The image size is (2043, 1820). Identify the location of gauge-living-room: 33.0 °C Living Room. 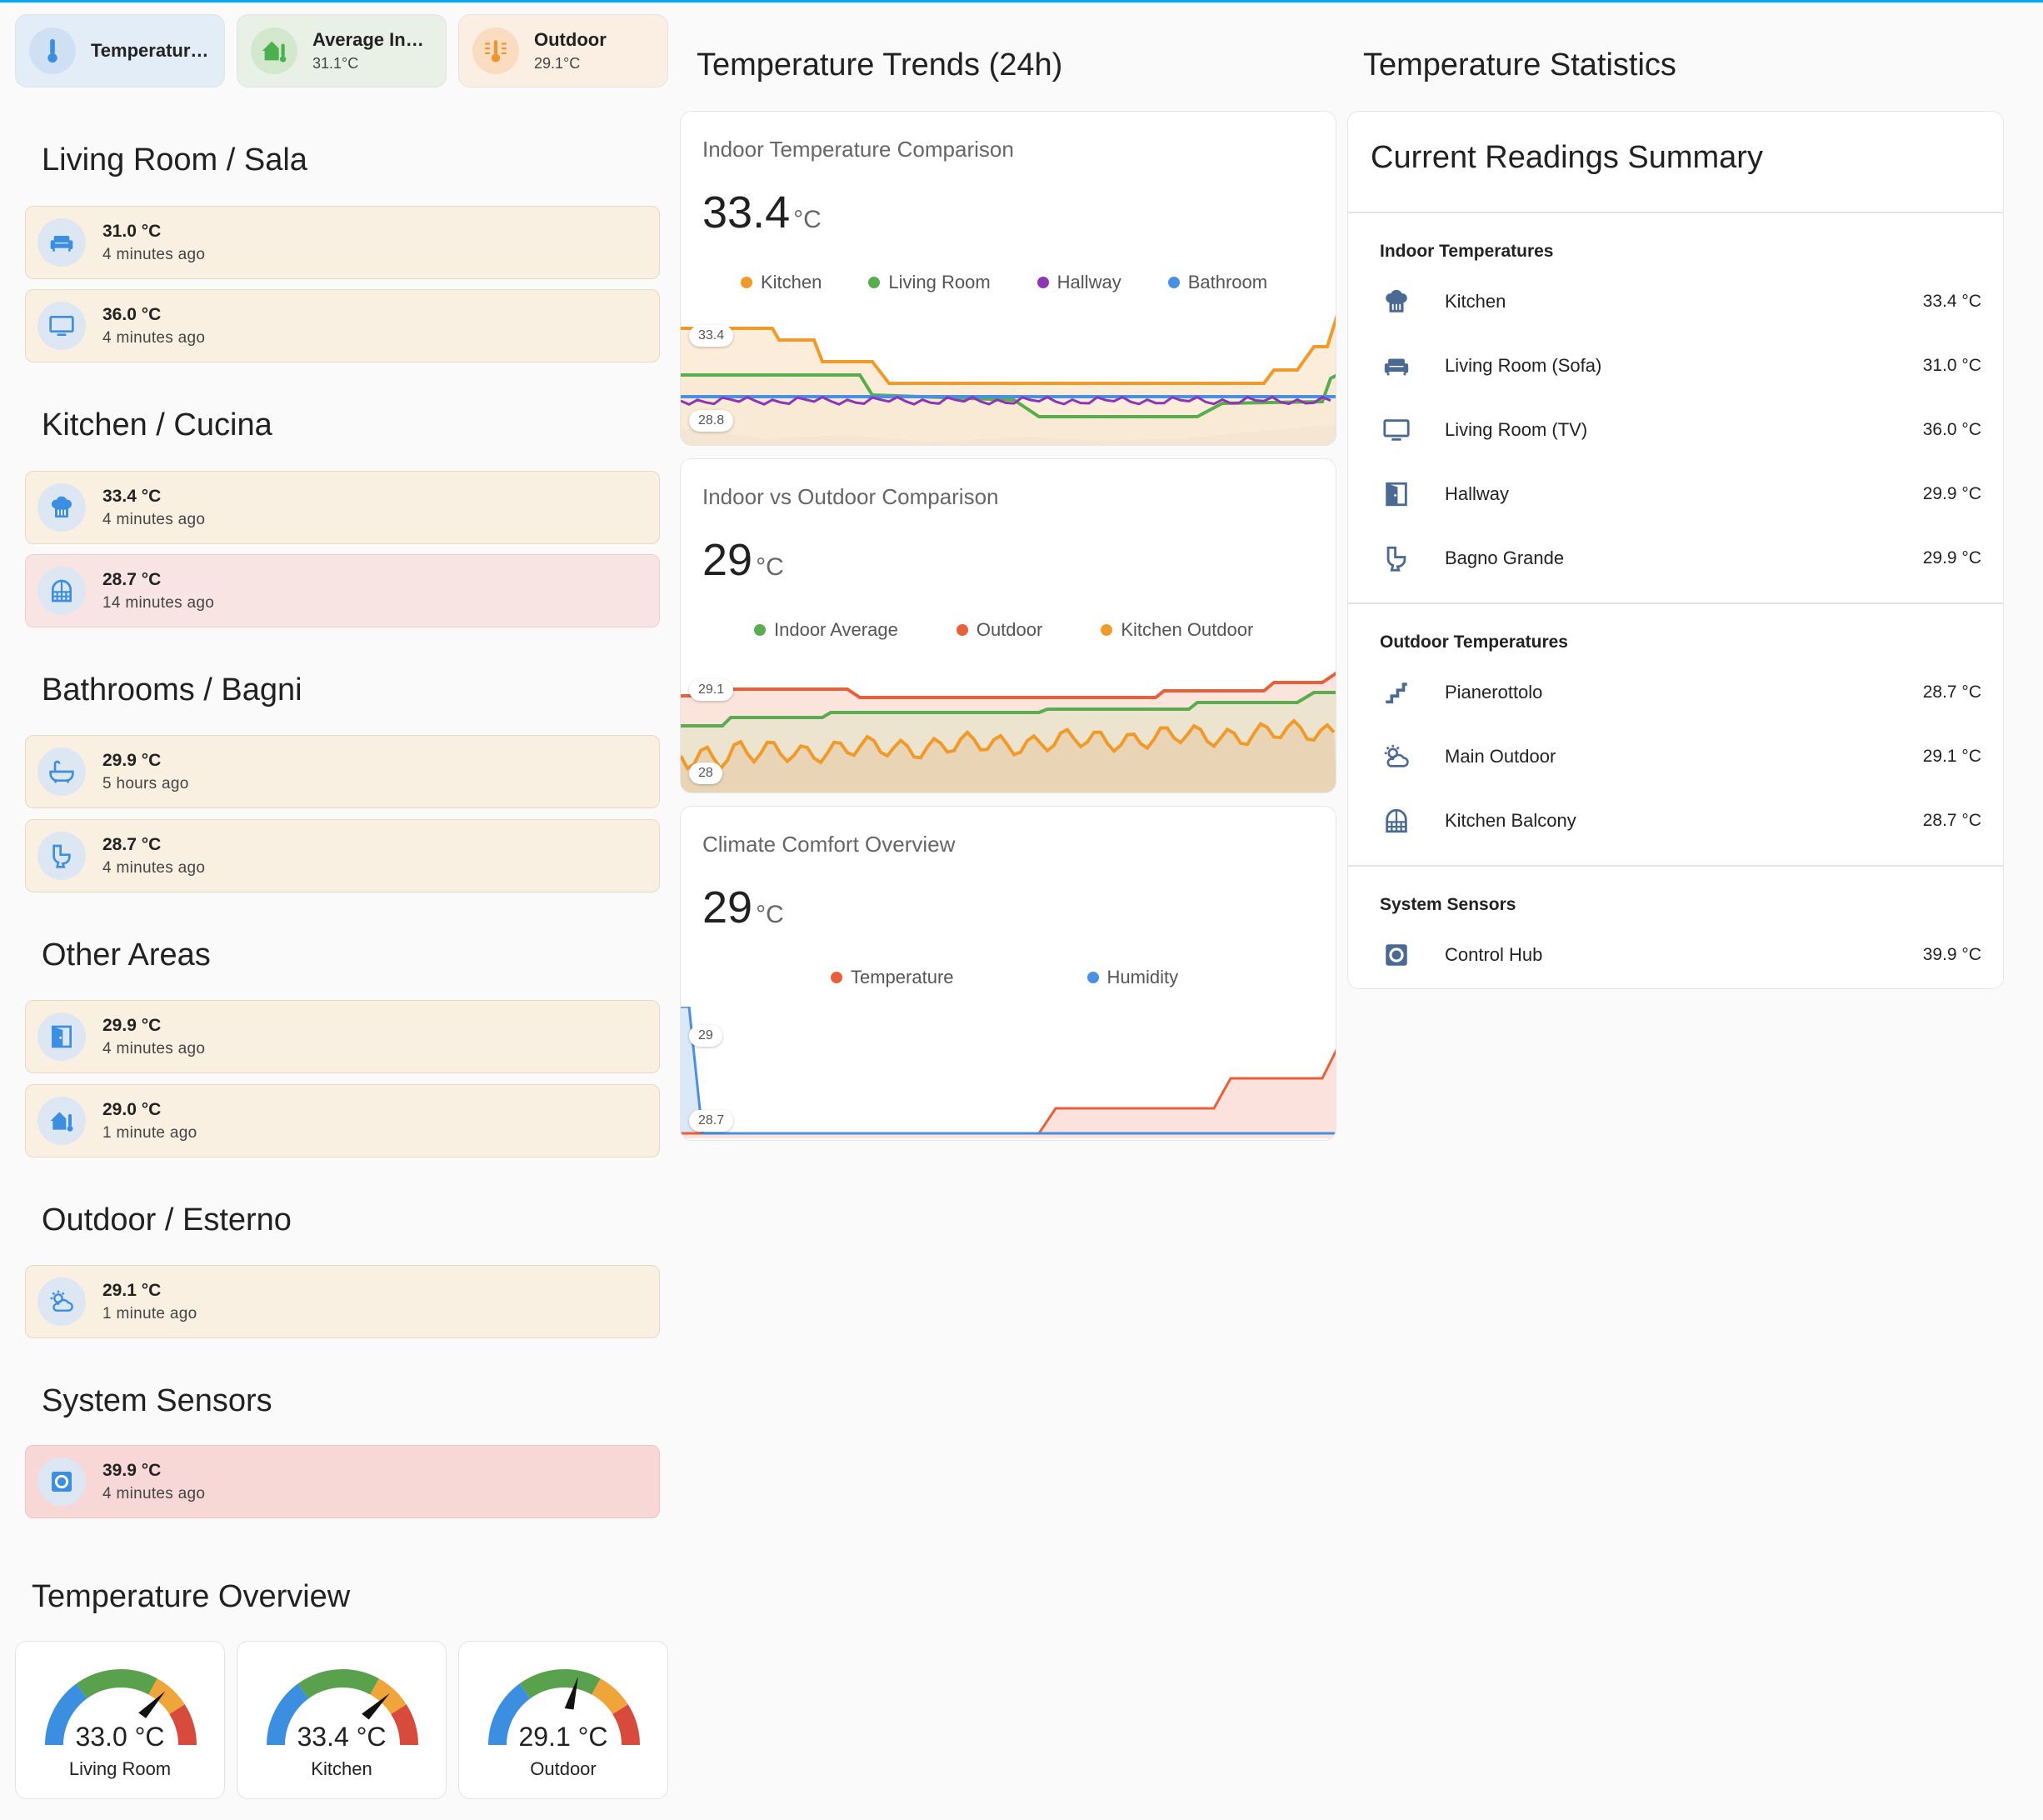
(120, 1720).